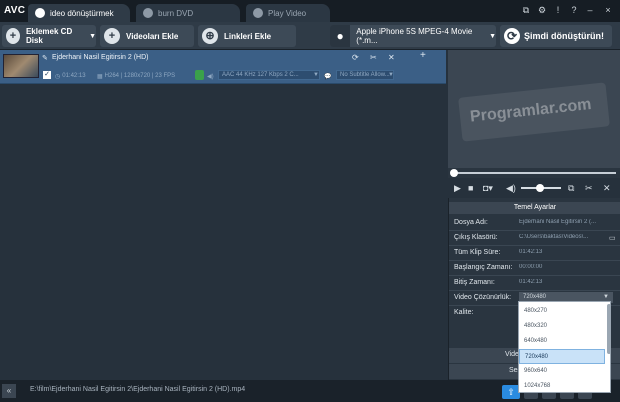 The height and width of the screenshot is (402, 620). I want to click on end-time-field: 01:42:13, so click(564, 282).